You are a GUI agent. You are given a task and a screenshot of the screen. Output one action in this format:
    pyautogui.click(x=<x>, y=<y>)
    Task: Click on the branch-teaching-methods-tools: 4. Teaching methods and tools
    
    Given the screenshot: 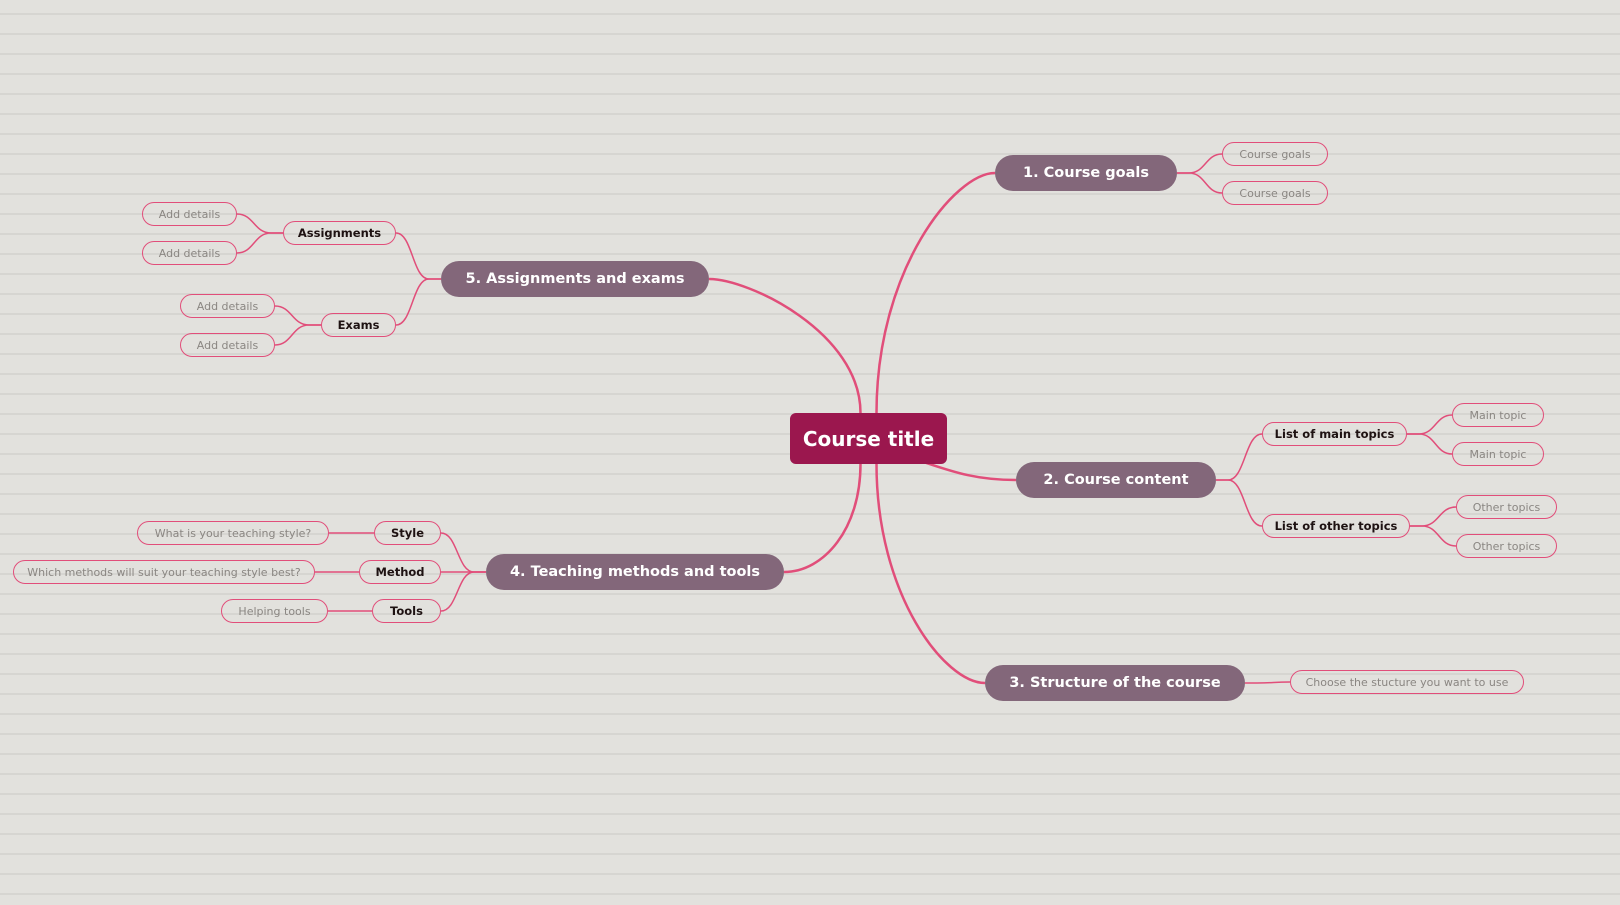 What is the action you would take?
    pyautogui.click(x=635, y=572)
    